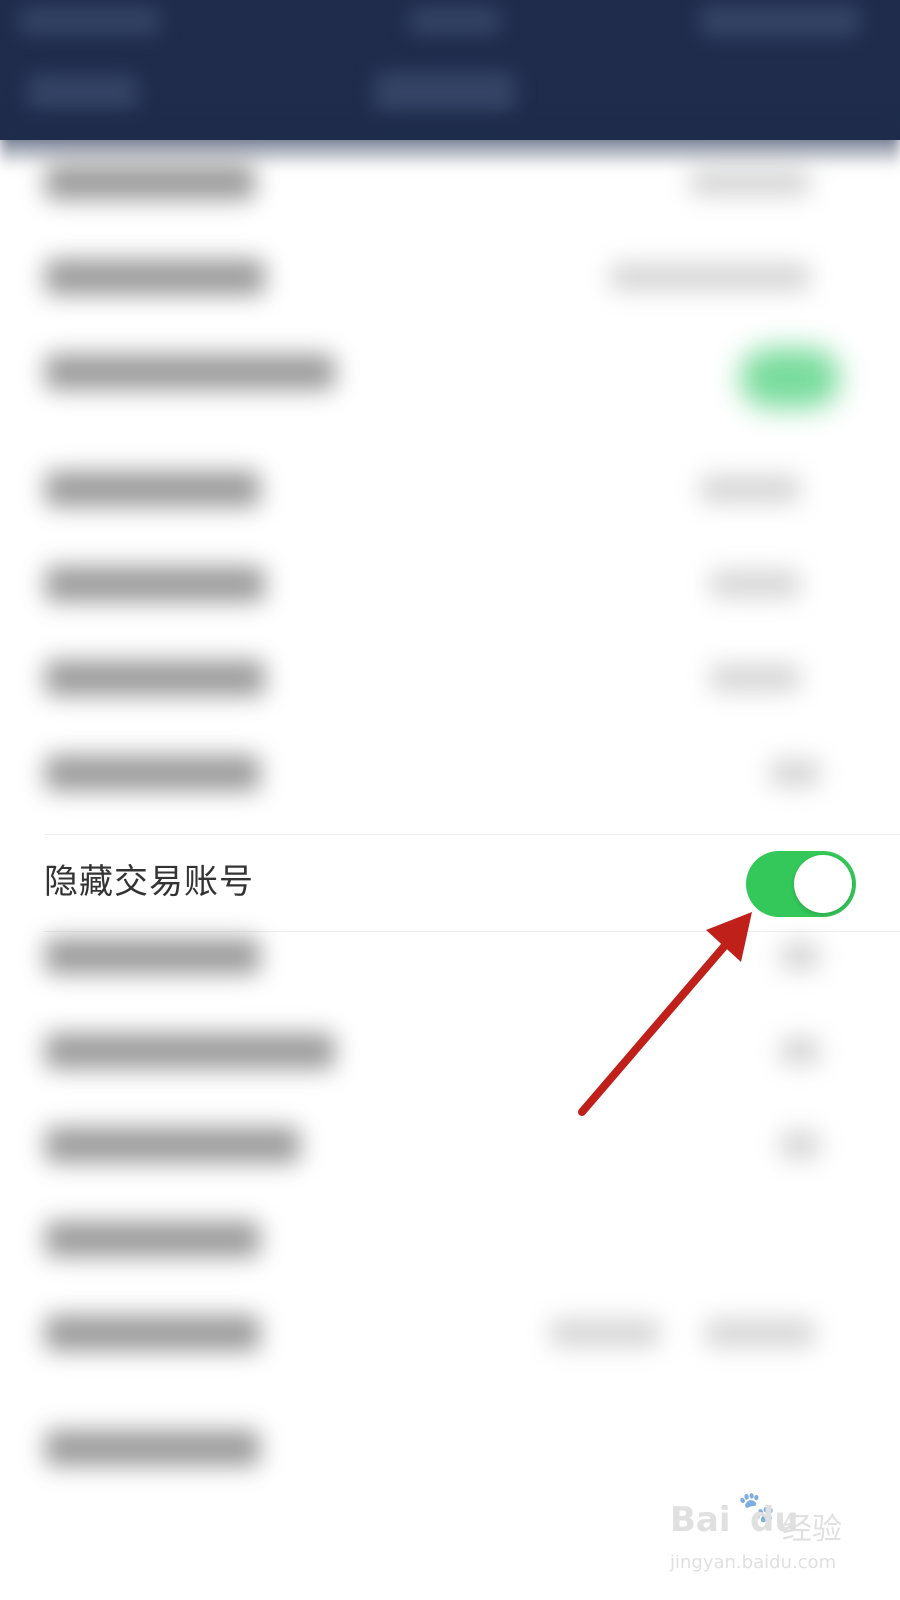  I want to click on status-bar-center-blur, so click(455, 21).